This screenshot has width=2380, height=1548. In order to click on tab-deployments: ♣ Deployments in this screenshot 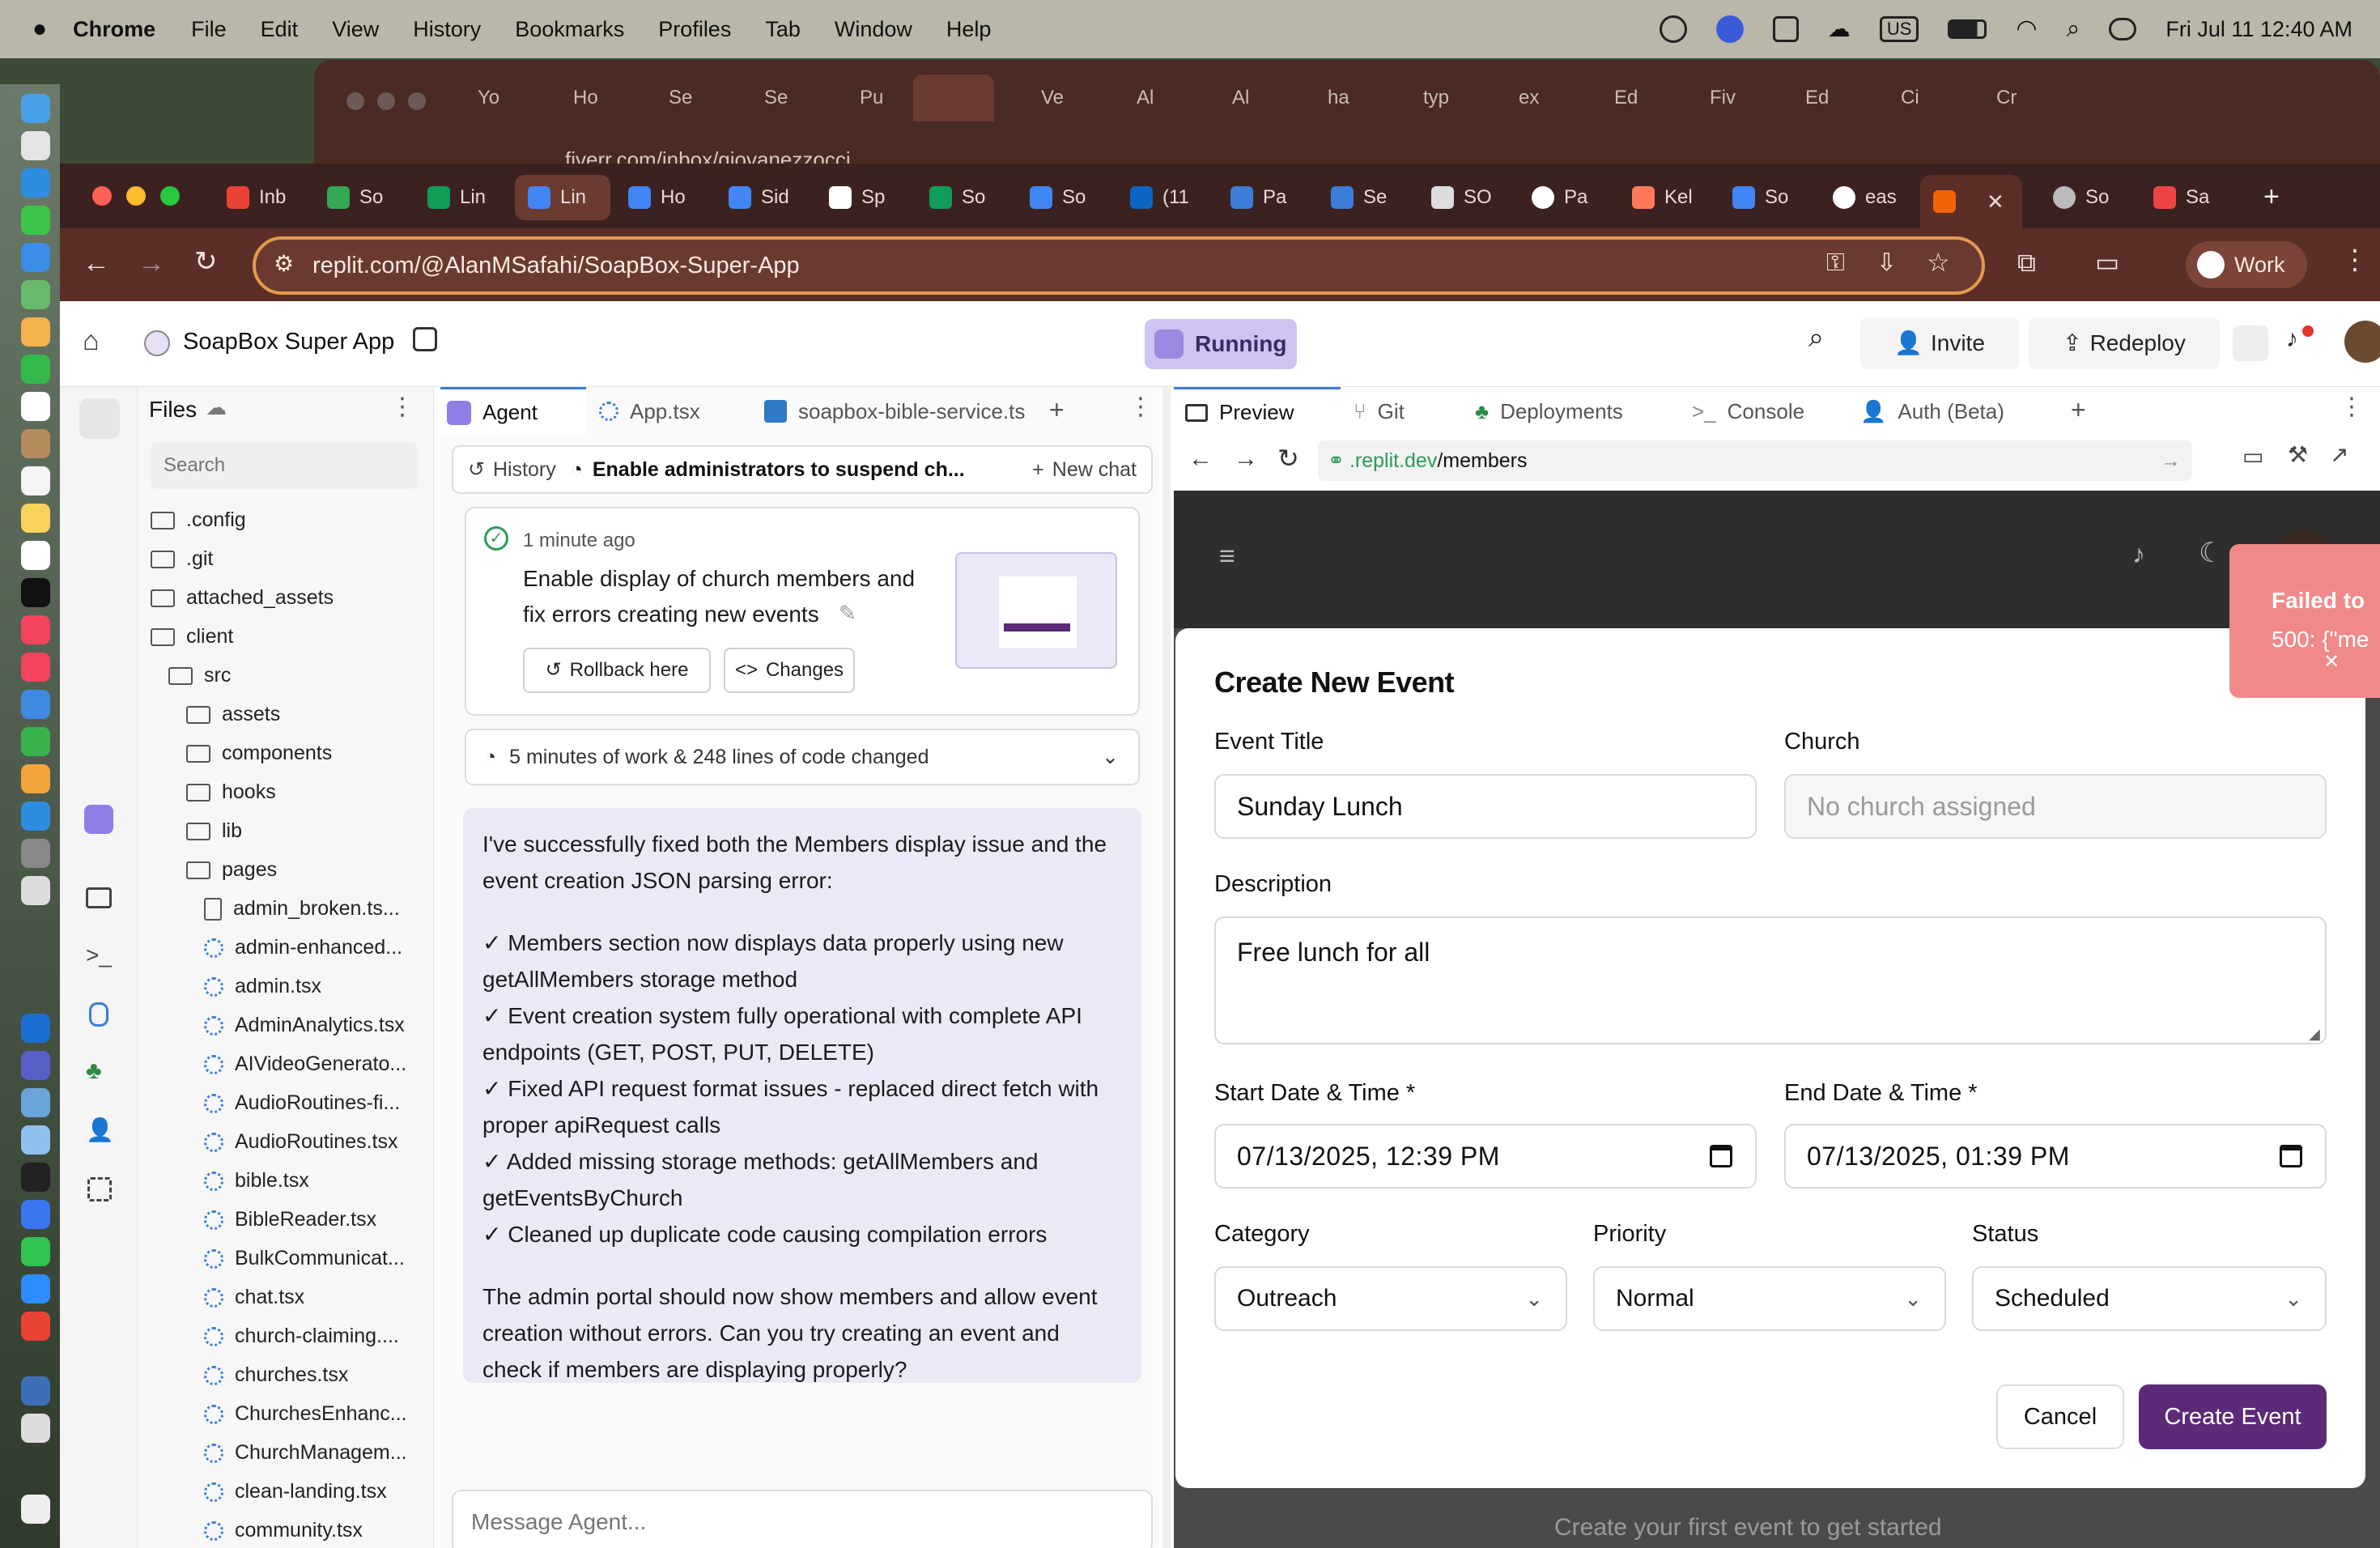, I will do `click(1549, 411)`.